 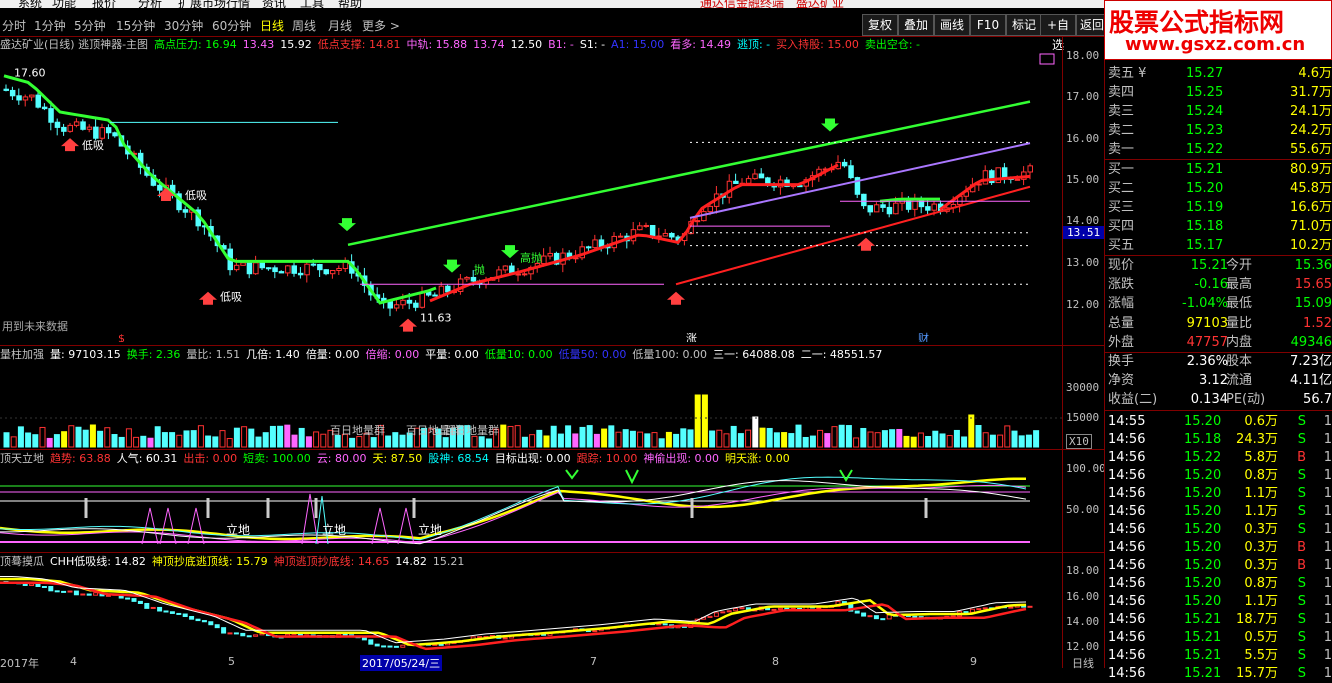 I want to click on price-tick: 18.00, so click(x=1083, y=55).